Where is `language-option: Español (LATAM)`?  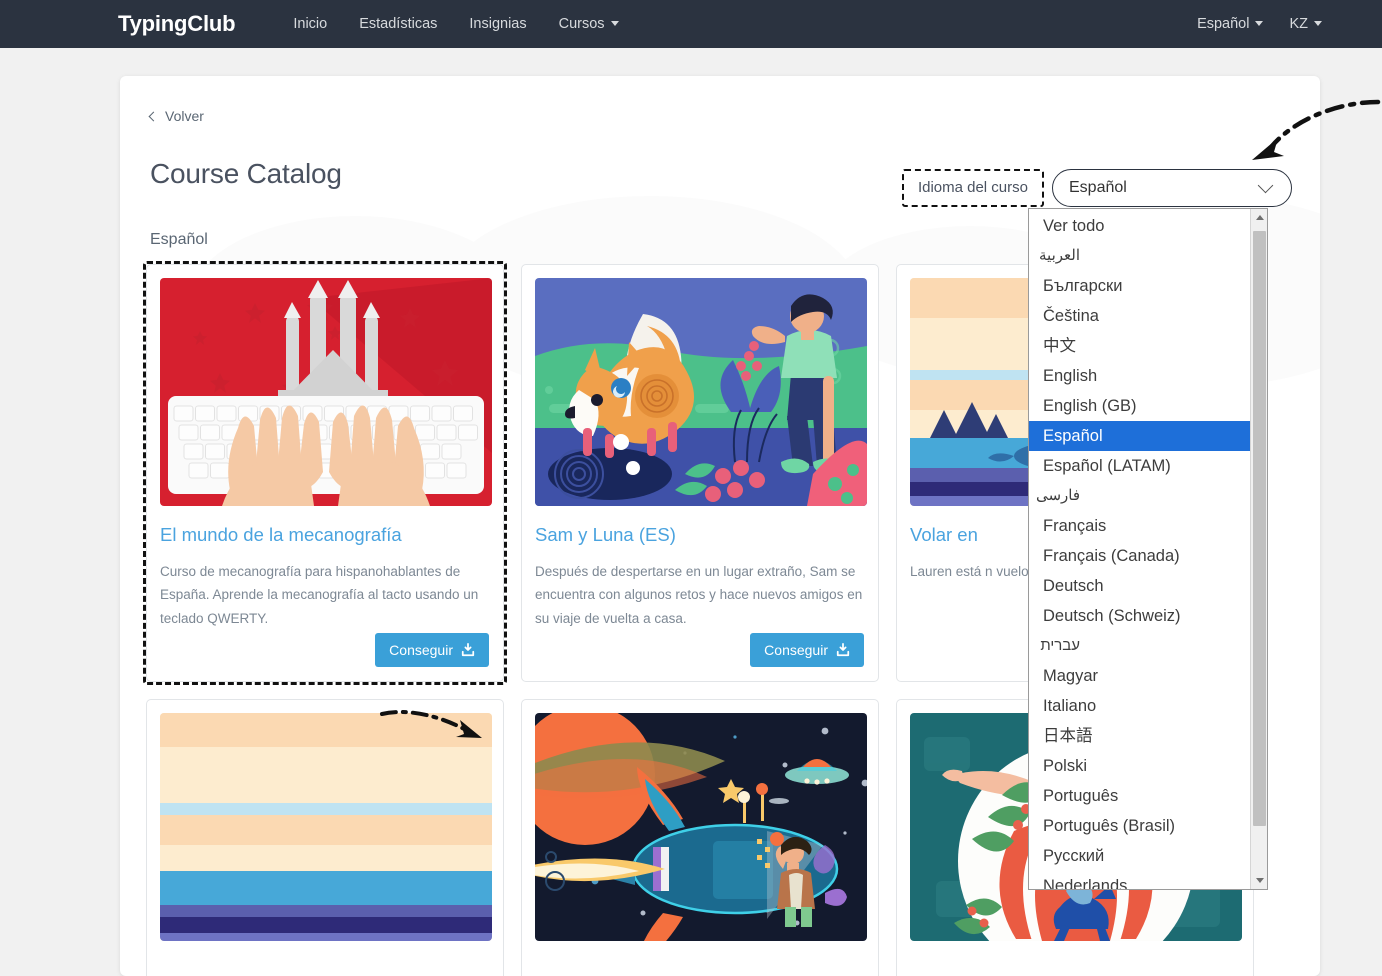 language-option: Español (LATAM) is located at coordinates (1139, 466).